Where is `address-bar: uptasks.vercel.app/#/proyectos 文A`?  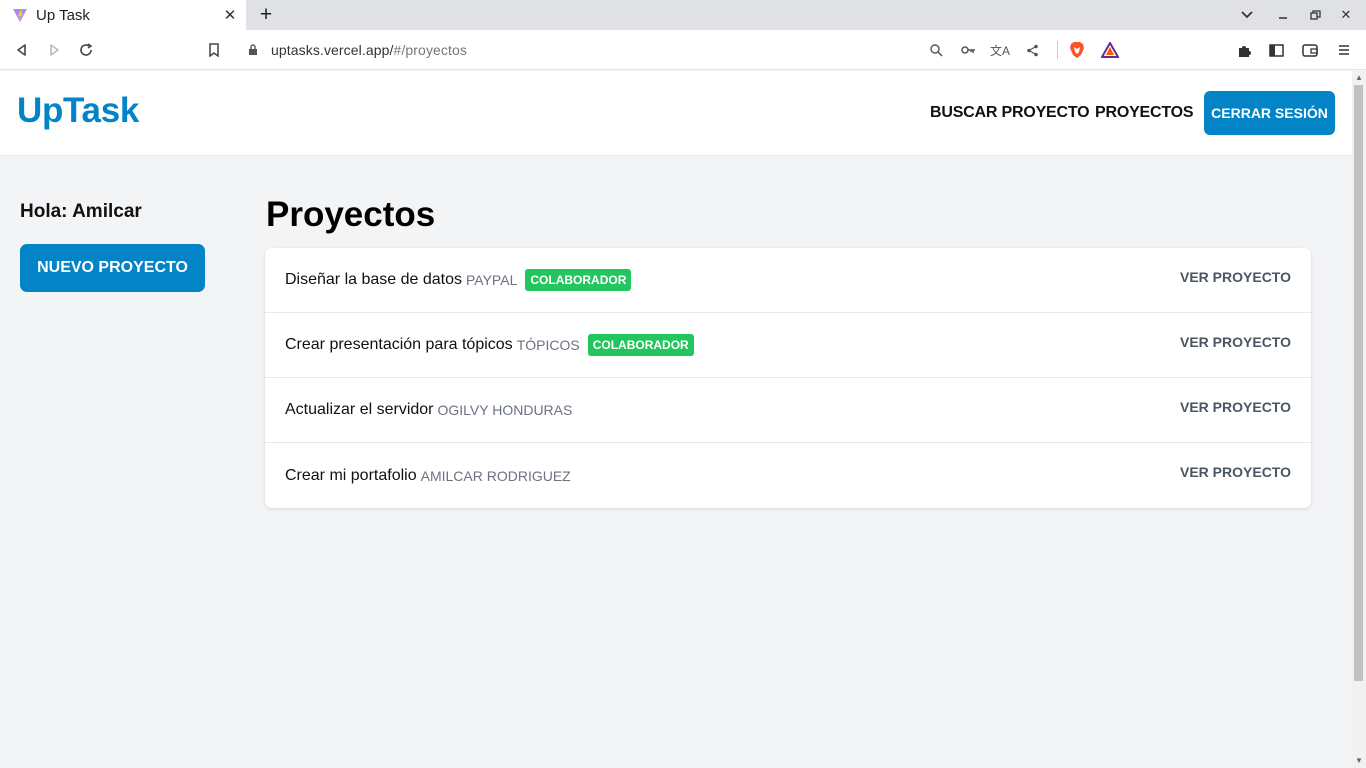
address-bar: uptasks.vercel.app/#/proyectos 文A is located at coordinates (683, 50).